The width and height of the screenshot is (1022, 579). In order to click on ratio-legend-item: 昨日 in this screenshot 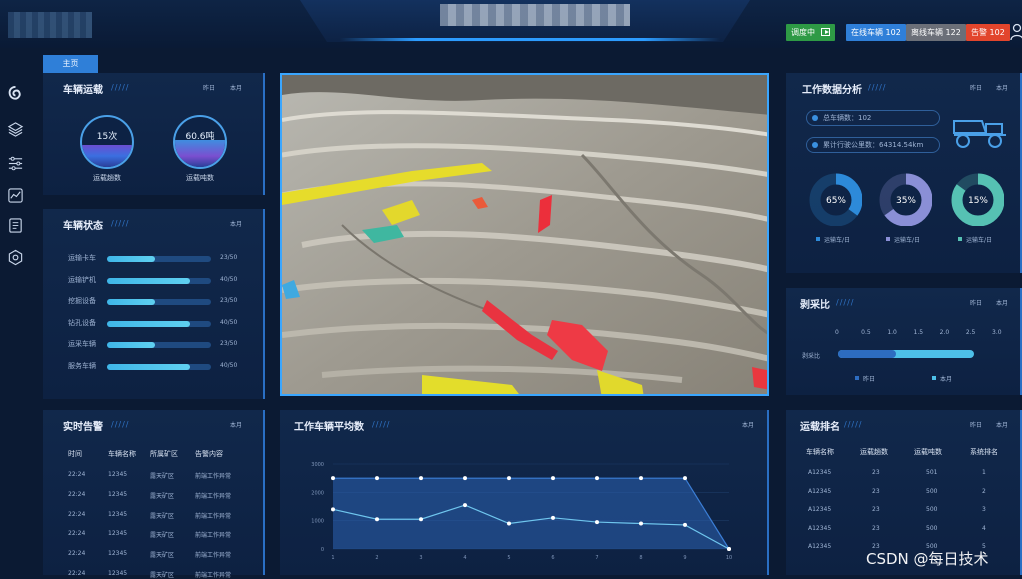, I will do `click(865, 378)`.